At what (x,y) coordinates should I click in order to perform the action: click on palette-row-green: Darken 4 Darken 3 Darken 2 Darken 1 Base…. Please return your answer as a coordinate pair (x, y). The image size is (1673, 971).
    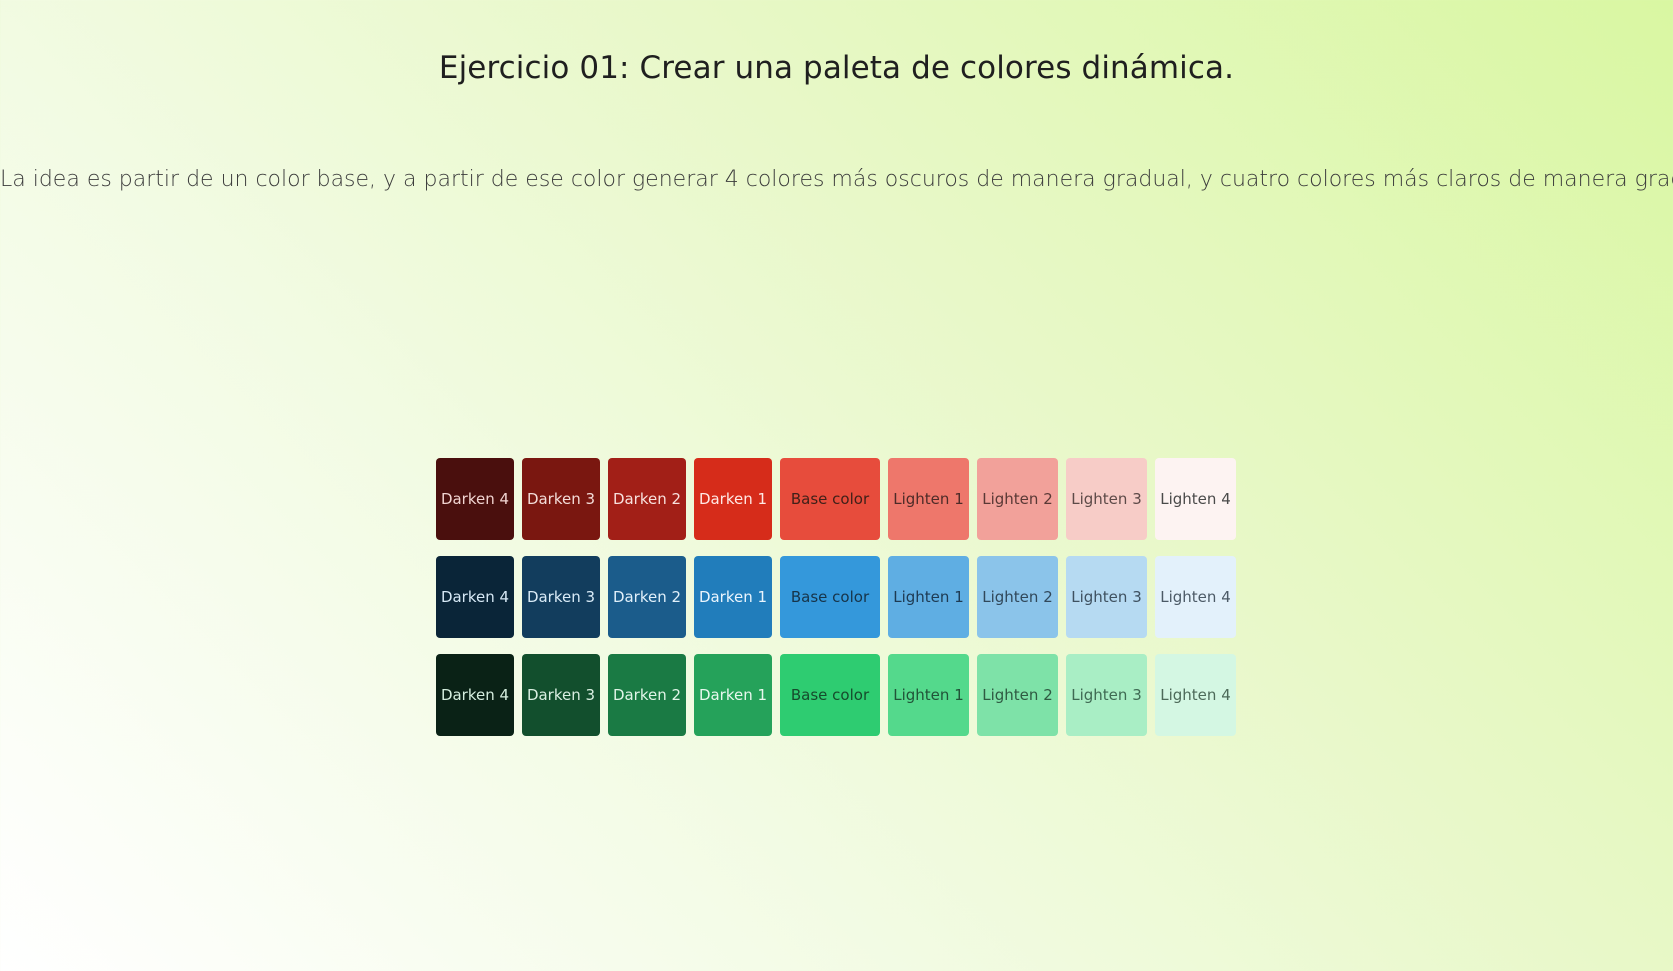
    Looking at the image, I should click on (836, 695).